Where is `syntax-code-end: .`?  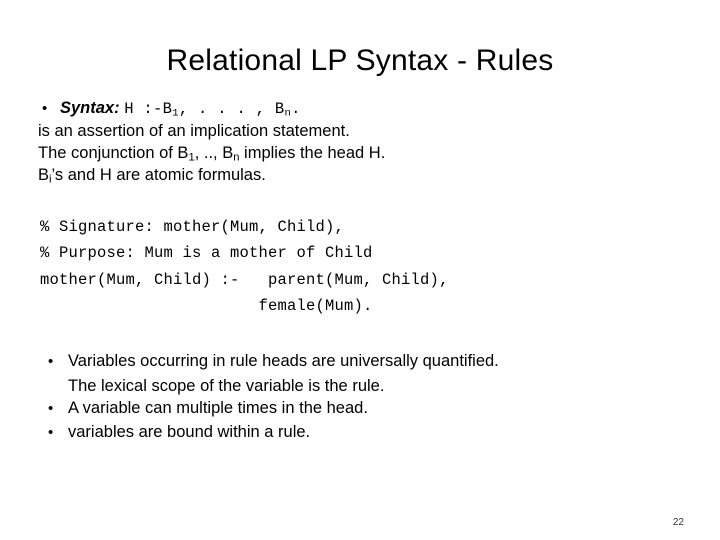
syntax-code-end: . is located at coordinates (296, 109).